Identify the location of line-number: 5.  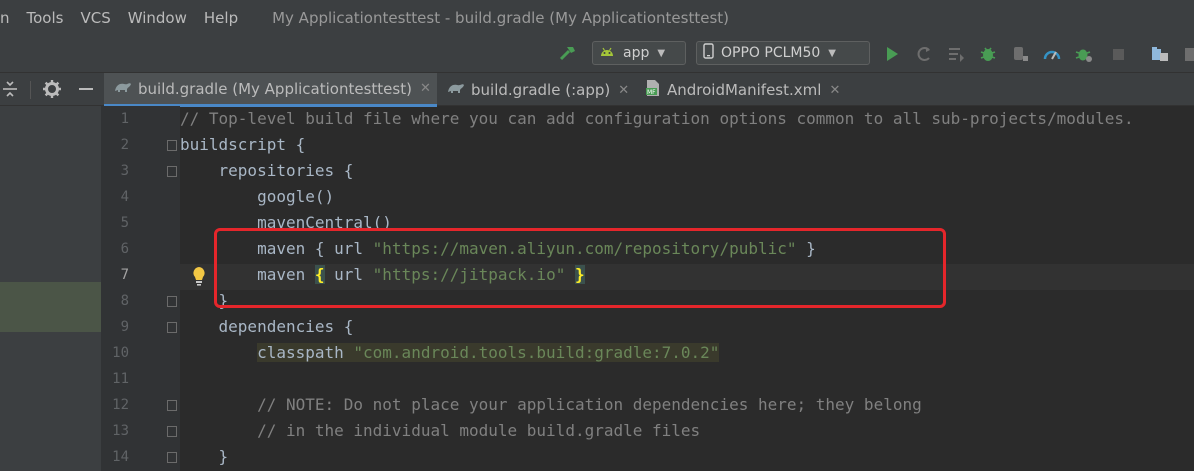
(124, 223).